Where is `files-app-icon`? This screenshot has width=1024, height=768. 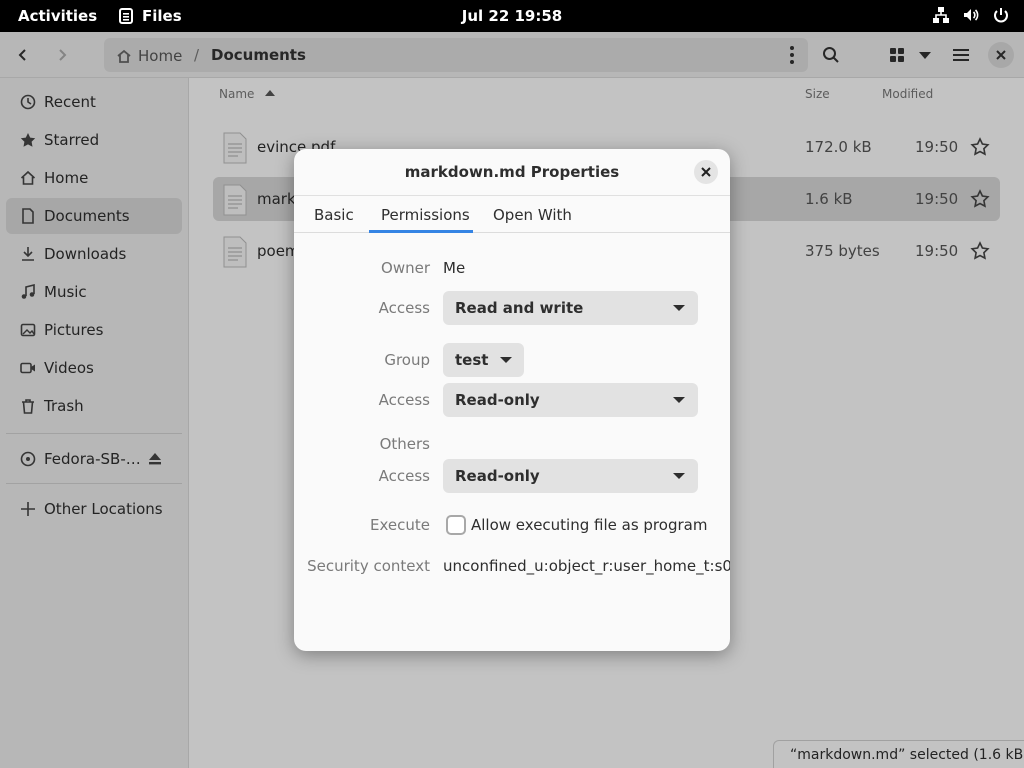 files-app-icon is located at coordinates (126, 16).